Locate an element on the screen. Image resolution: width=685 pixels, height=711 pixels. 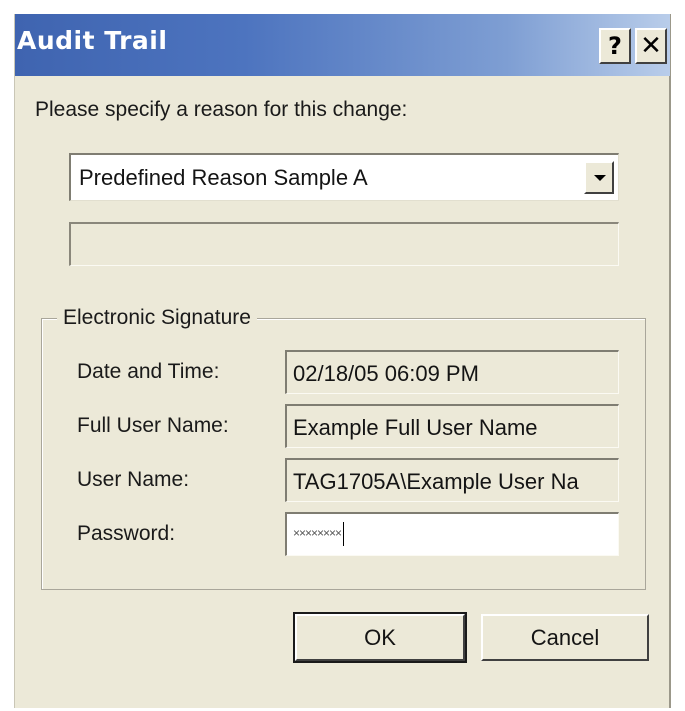
close-button: ✕ is located at coordinates (651, 46).